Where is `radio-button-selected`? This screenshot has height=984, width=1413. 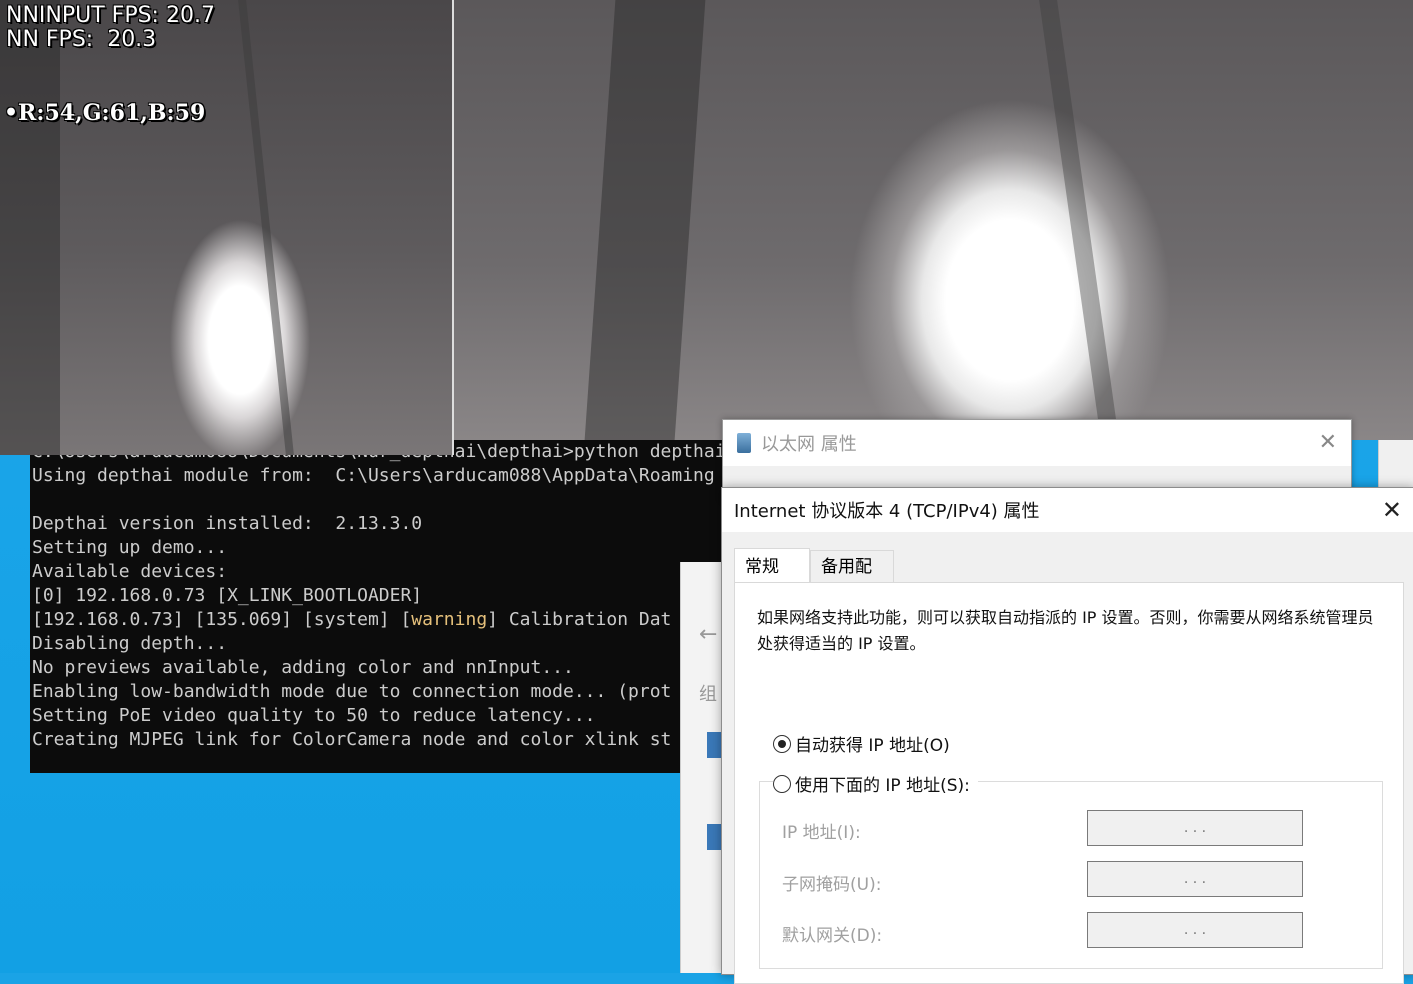
radio-button-selected is located at coordinates (782, 743).